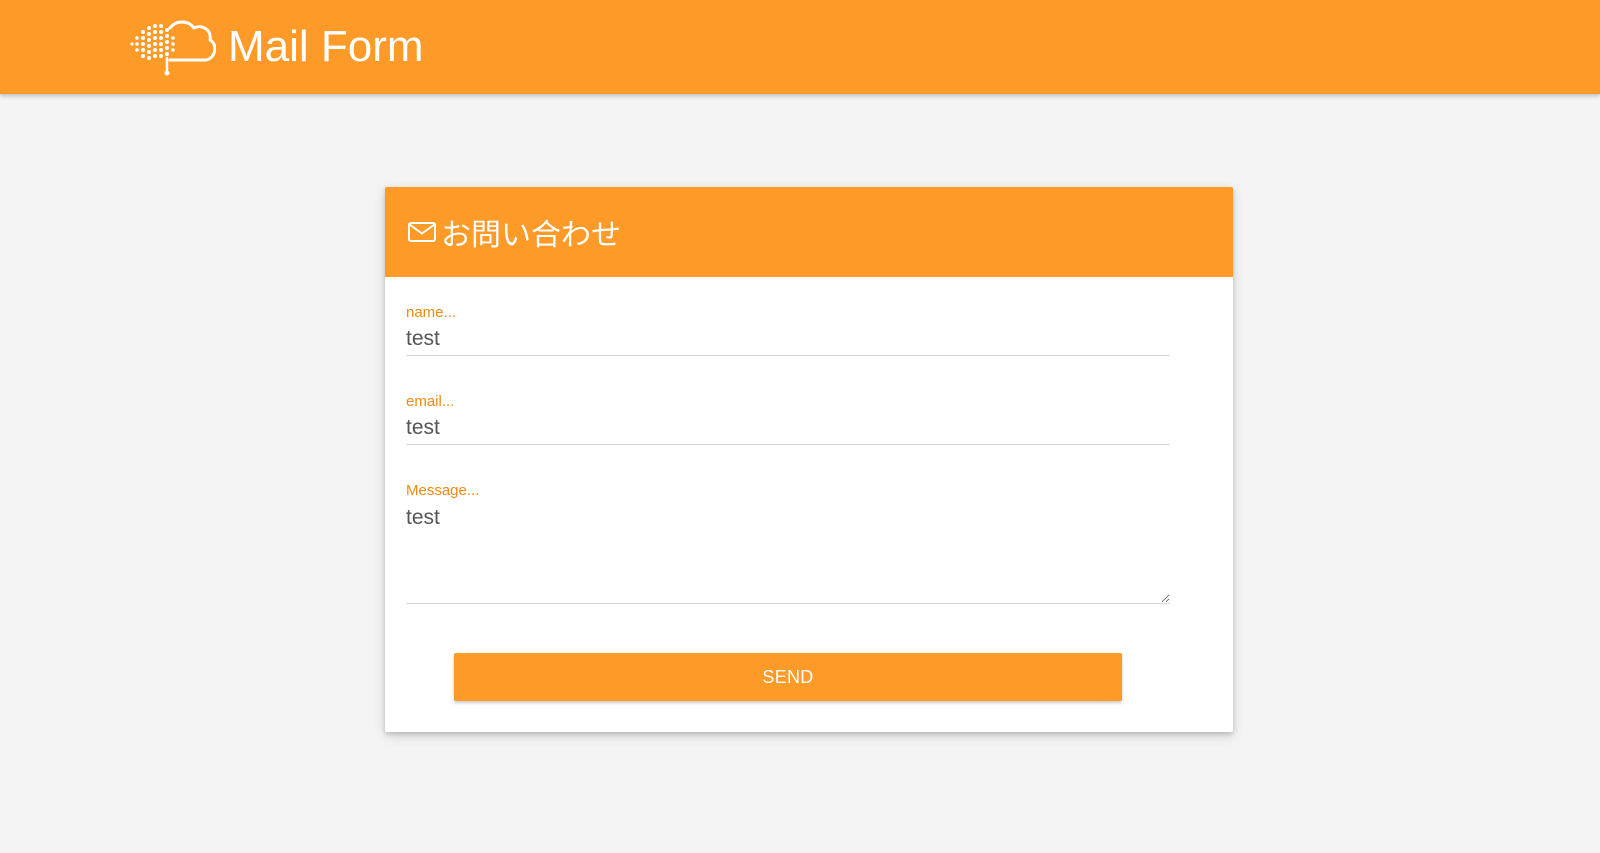  I want to click on card-title: お問い合わせ, so click(514, 232).